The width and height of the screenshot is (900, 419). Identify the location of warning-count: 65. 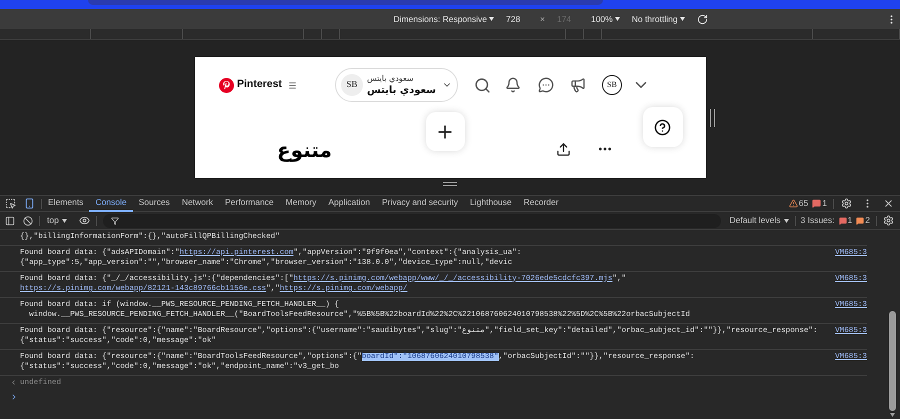
(803, 203).